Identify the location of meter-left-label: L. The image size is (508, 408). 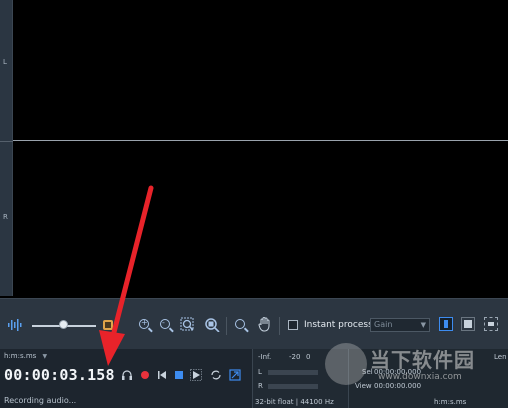
(260, 372).